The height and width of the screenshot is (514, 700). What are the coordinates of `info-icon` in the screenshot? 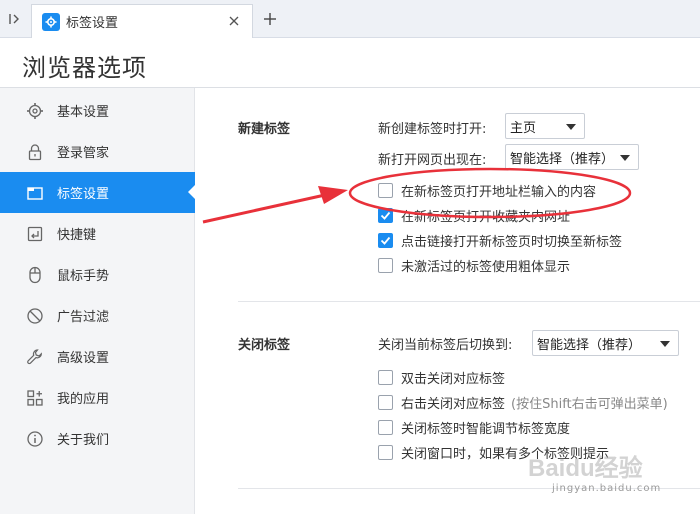 It's located at (35, 439).